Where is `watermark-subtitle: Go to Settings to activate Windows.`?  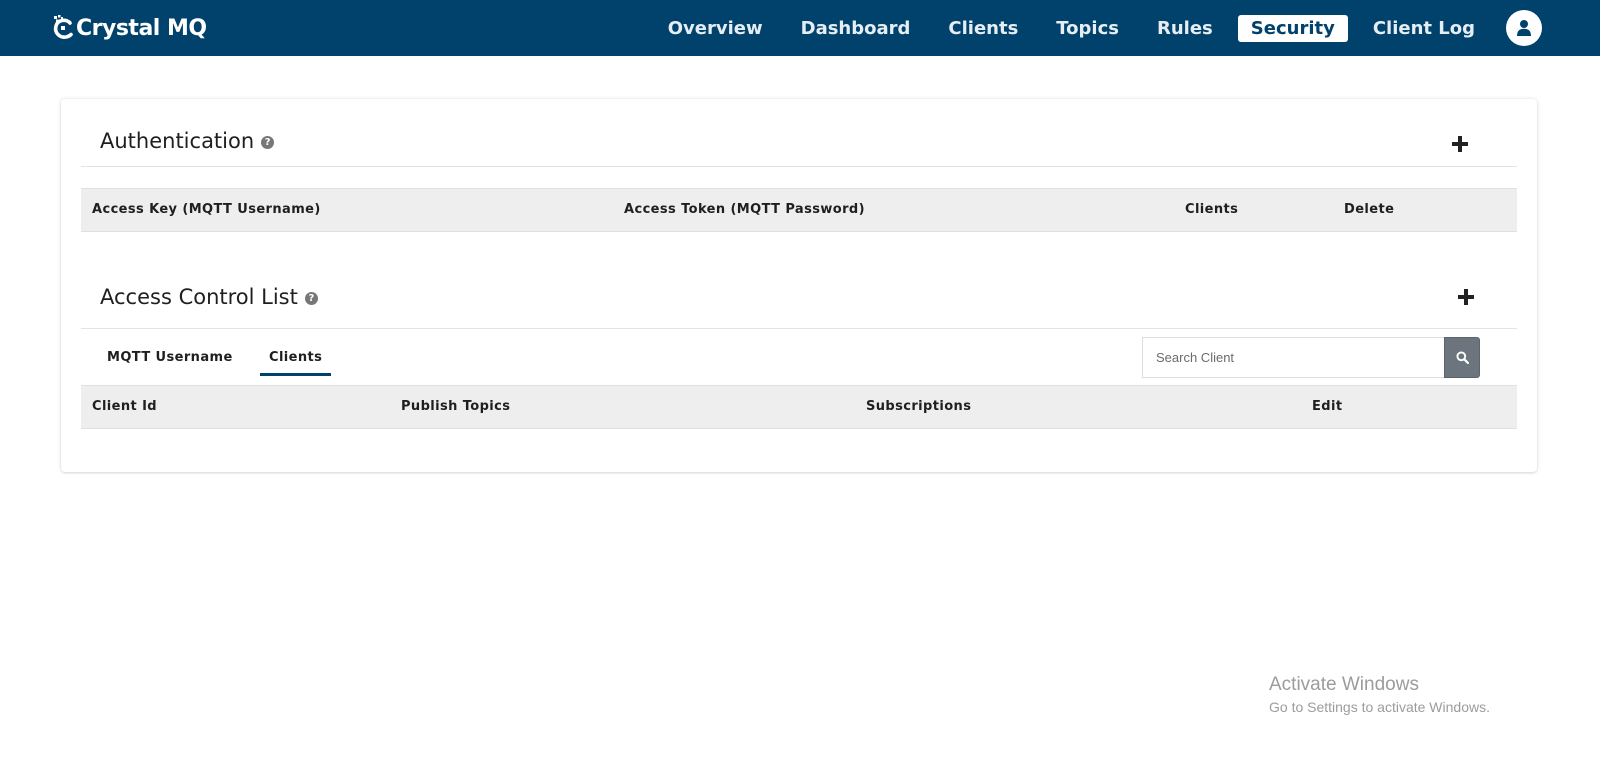
watermark-subtitle: Go to Settings to activate Windows. is located at coordinates (1379, 707).